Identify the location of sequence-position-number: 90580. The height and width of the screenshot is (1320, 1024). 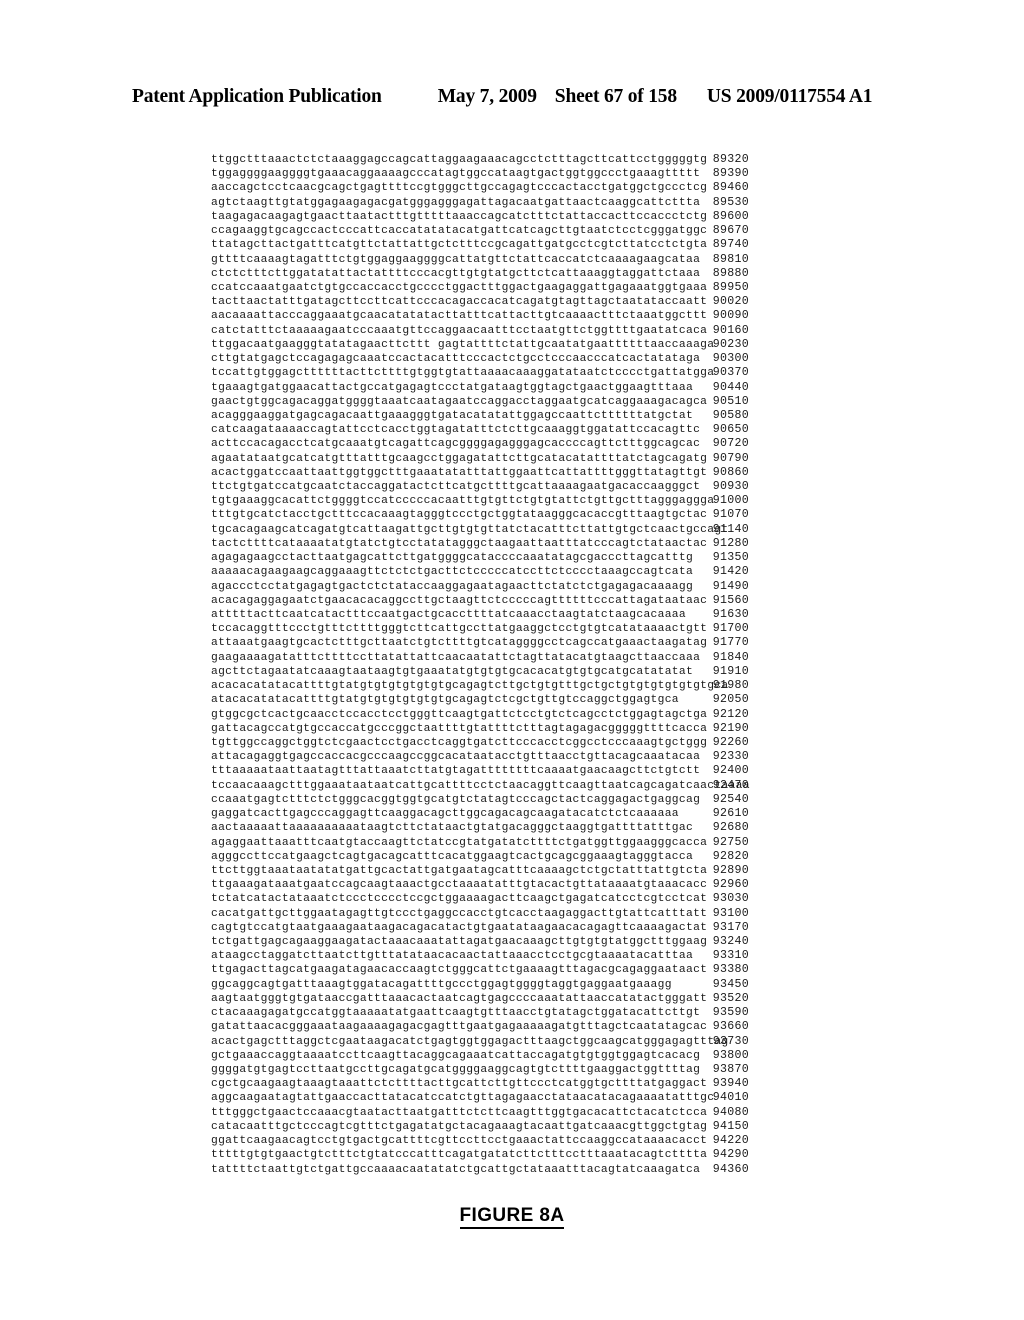
(730, 415).